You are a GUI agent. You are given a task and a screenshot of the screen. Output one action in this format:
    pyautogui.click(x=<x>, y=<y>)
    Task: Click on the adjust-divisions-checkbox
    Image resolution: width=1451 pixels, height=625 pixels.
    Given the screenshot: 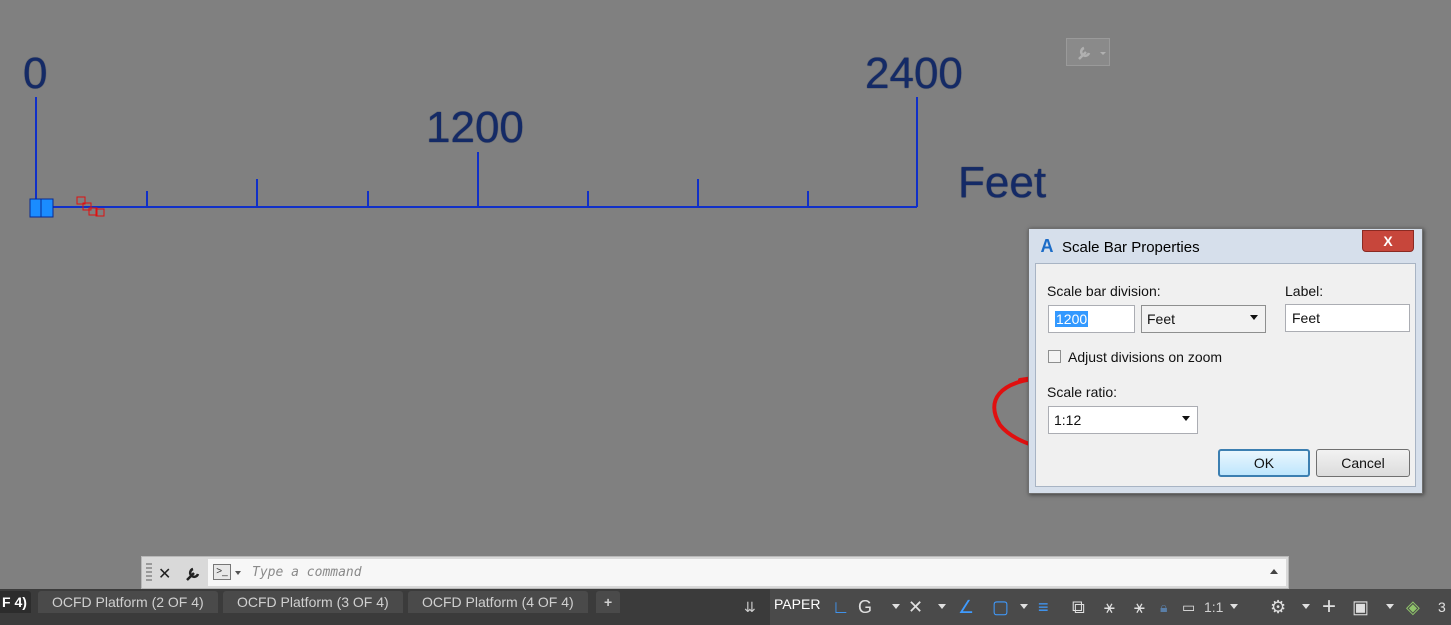 What is the action you would take?
    pyautogui.click(x=1054, y=356)
    